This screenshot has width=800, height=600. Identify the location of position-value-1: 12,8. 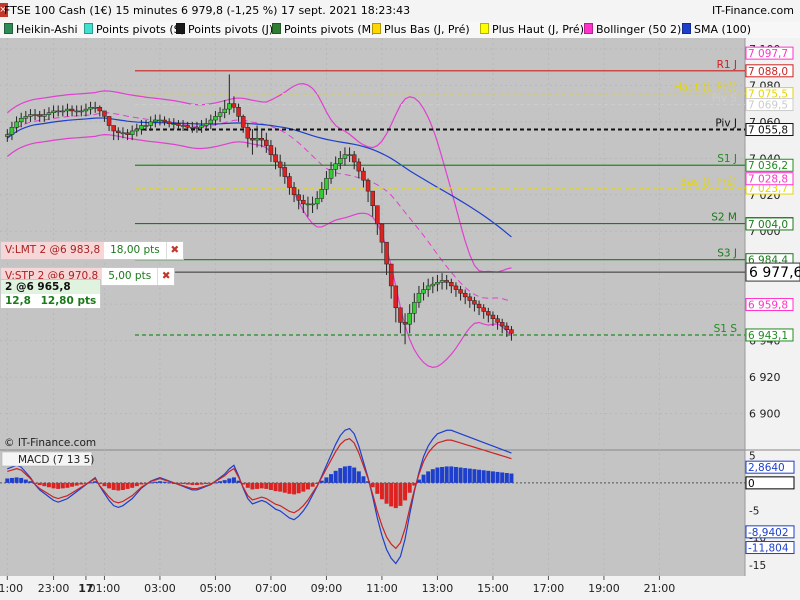
(18, 301).